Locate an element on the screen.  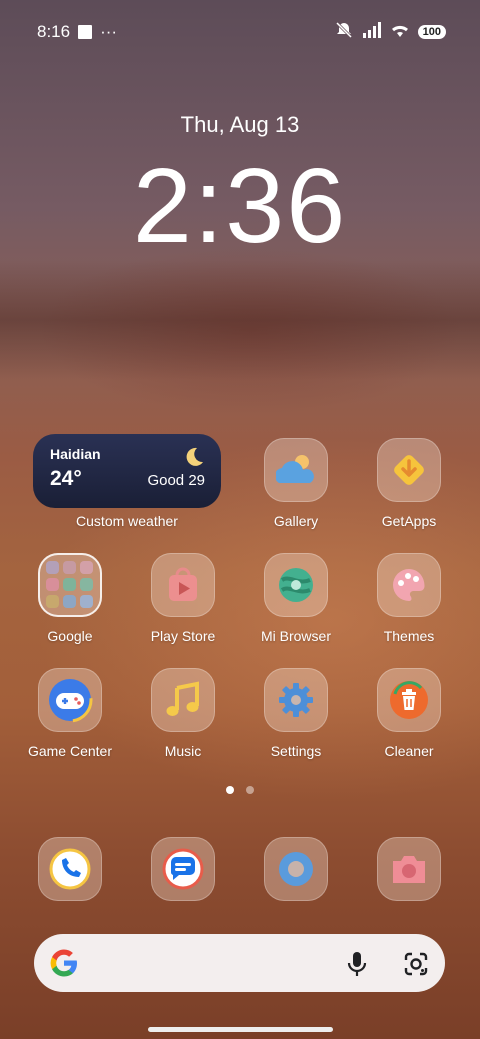
play-store-icon is located at coordinates (183, 584).